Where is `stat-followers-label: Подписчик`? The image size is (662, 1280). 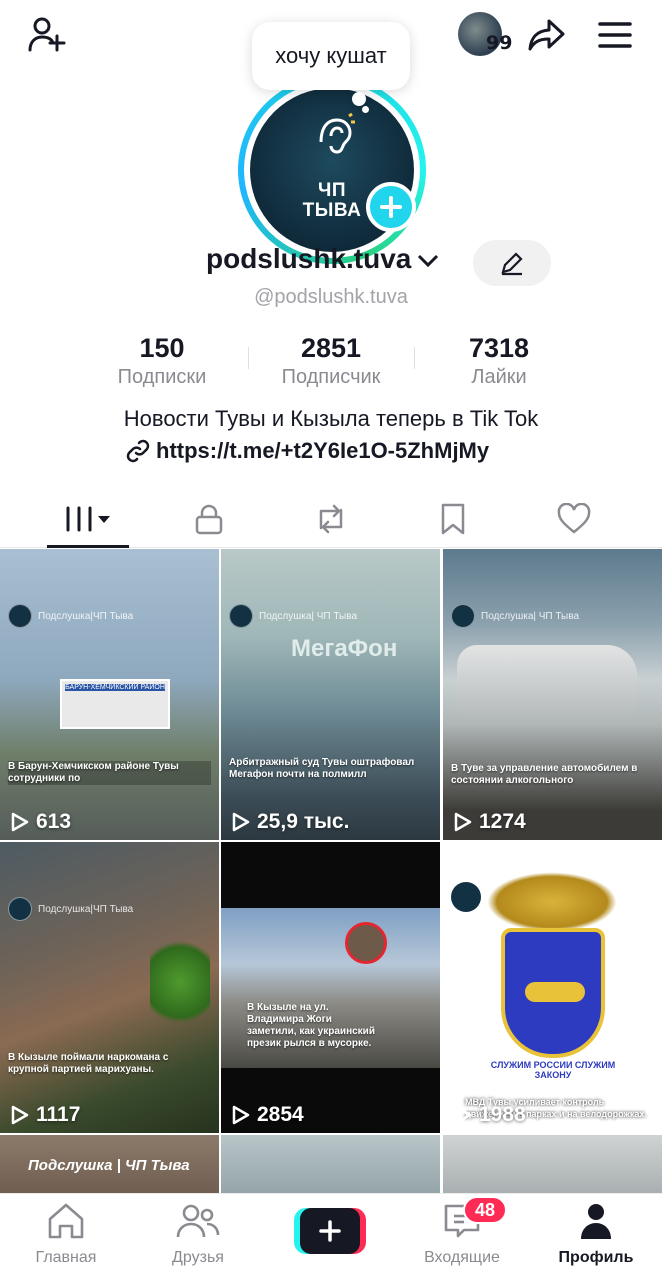 stat-followers-label: Подписчик is located at coordinates (331, 377).